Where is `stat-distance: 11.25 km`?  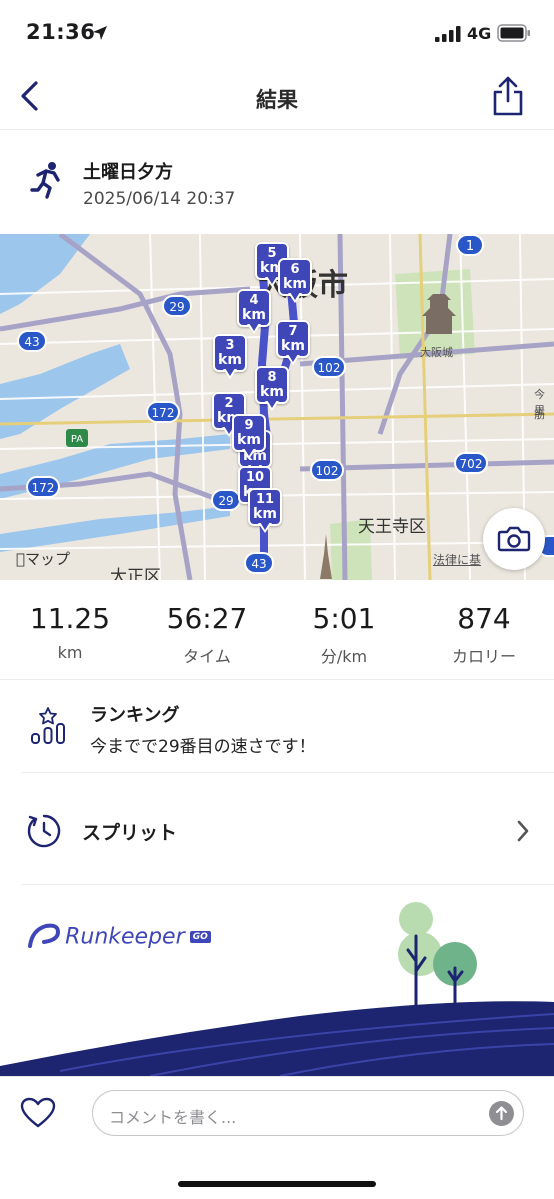 stat-distance: 11.25 km is located at coordinates (70, 632).